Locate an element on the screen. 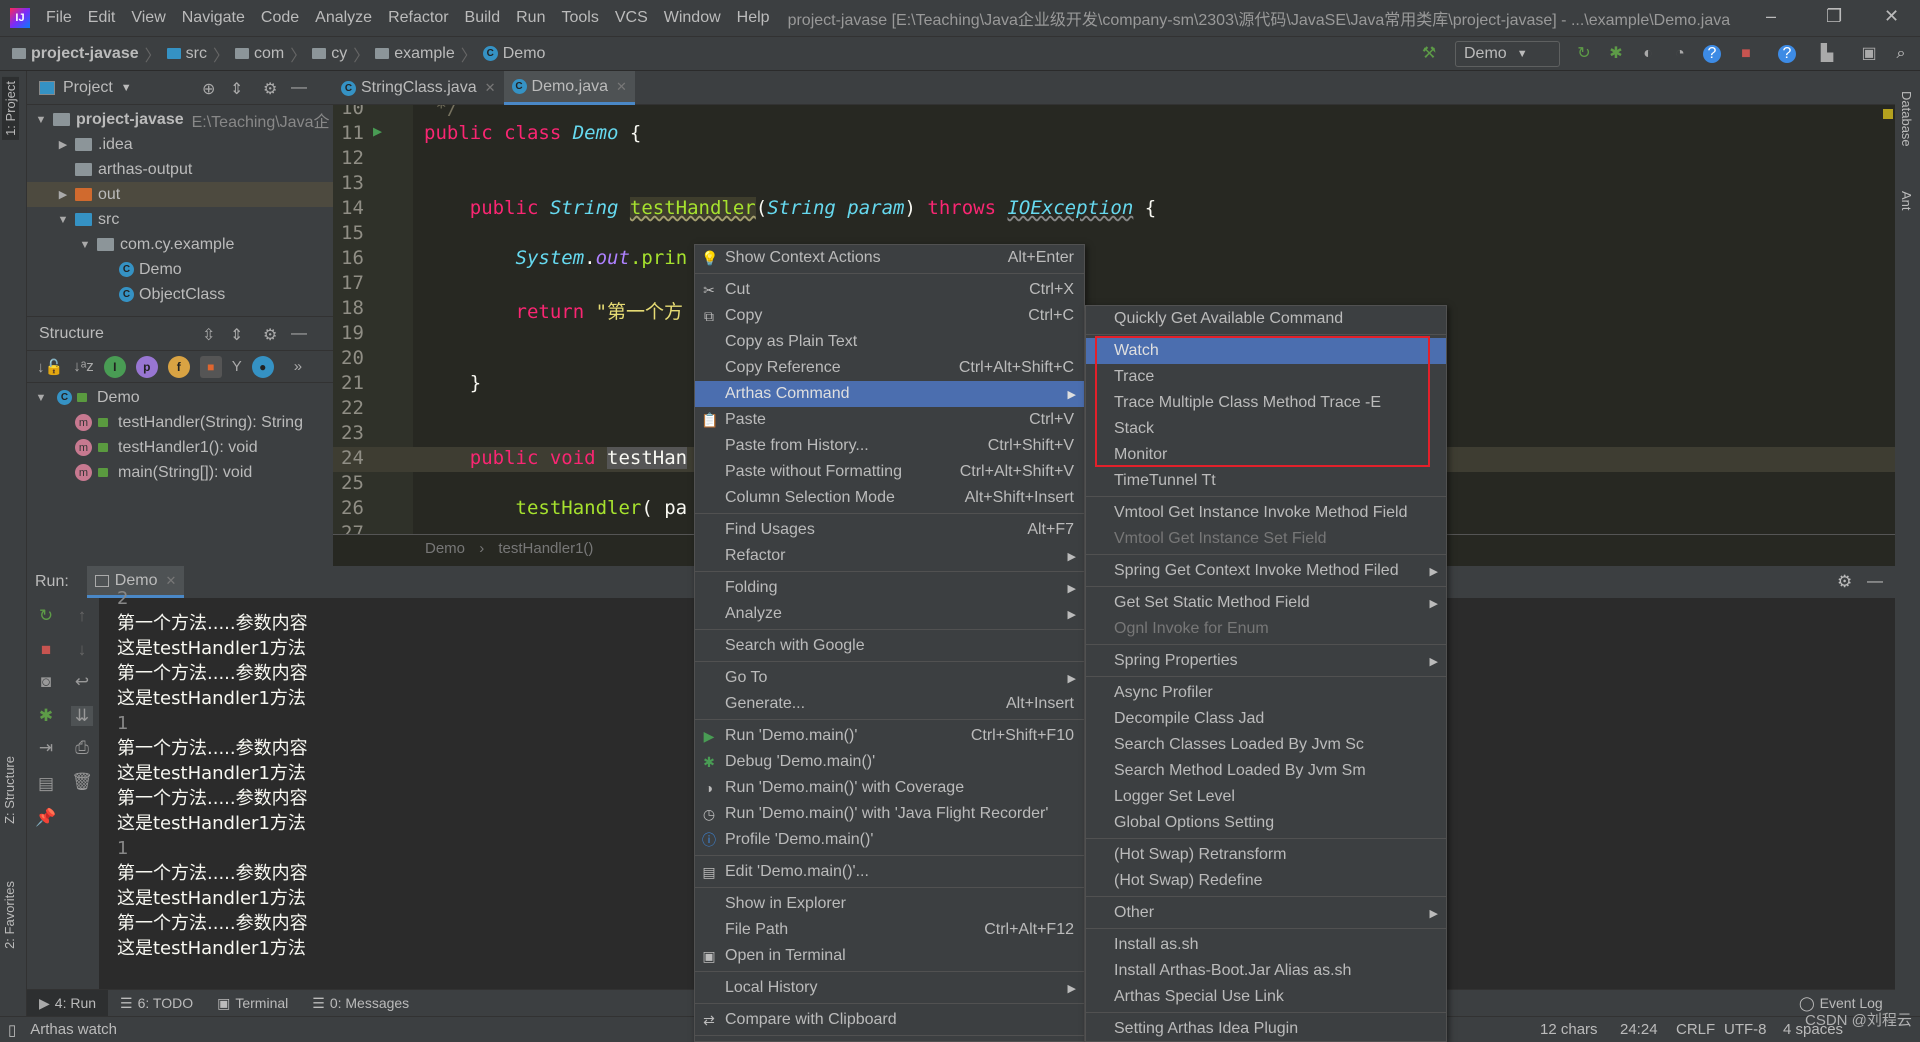  menu-item-run-demo-main: ▶ Run 'Demo.main()' Ctrl+Shift+F10 is located at coordinates (889, 736).